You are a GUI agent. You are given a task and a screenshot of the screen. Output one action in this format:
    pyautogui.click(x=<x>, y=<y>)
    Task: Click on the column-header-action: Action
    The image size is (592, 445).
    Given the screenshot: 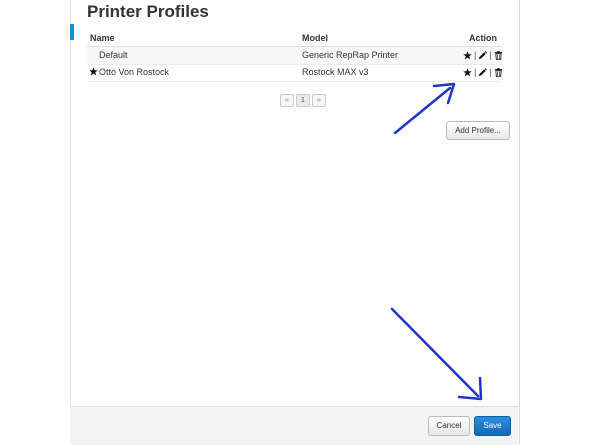 What is the action you would take?
    pyautogui.click(x=483, y=38)
    